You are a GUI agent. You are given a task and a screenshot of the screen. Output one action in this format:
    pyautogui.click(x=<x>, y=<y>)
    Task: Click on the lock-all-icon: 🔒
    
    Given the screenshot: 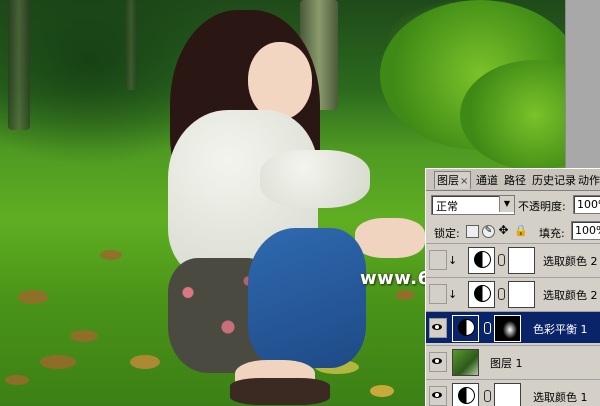 What is the action you would take?
    pyautogui.click(x=521, y=230)
    